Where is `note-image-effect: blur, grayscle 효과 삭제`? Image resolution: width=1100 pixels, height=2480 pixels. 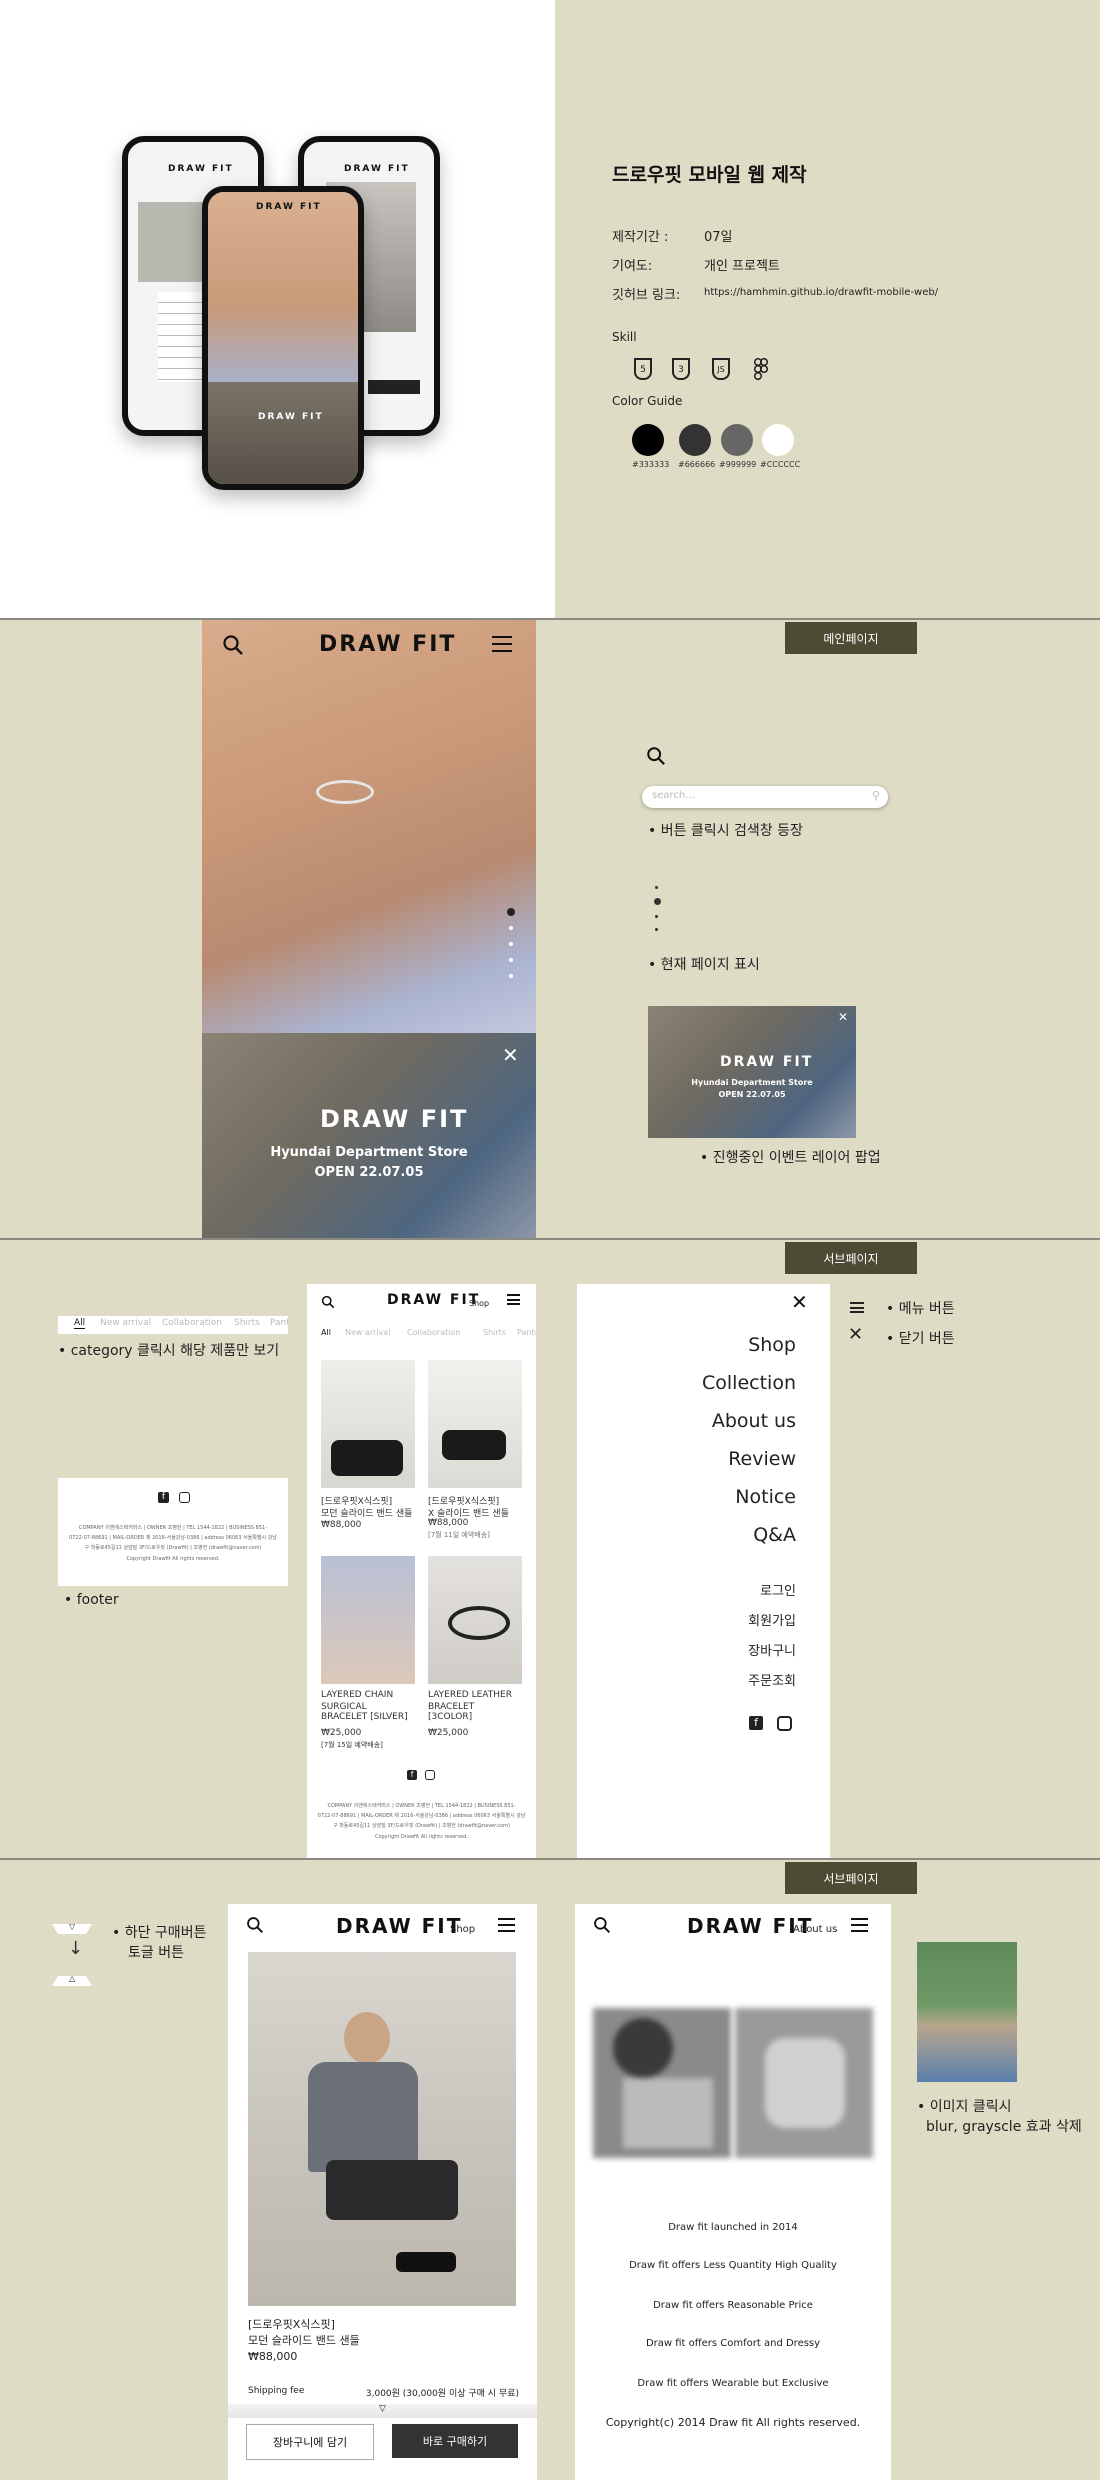 note-image-effect: blur, grayscle 효과 삭제 is located at coordinates (1004, 2127).